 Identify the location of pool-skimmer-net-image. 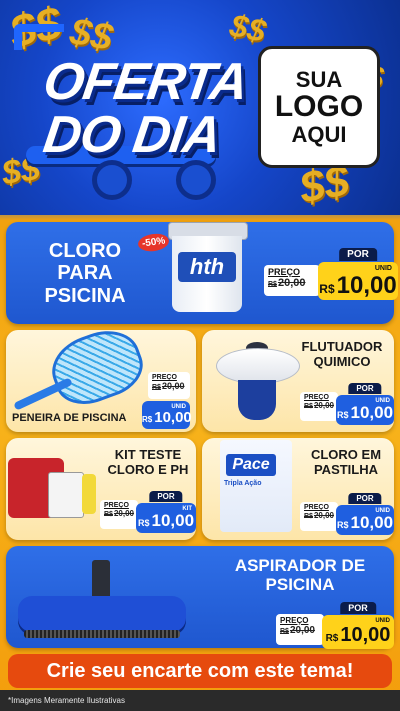
(81, 367).